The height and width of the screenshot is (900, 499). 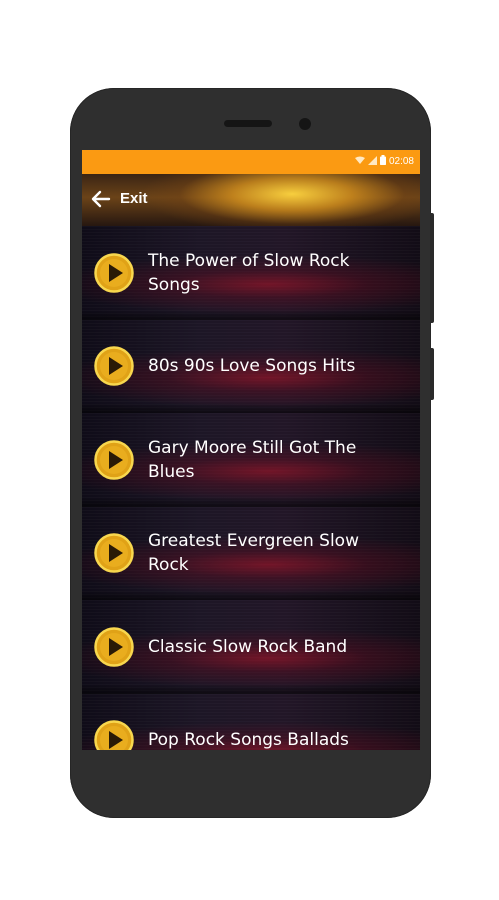 What do you see at coordinates (401, 161) in the screenshot?
I see `status-time: 02:08` at bounding box center [401, 161].